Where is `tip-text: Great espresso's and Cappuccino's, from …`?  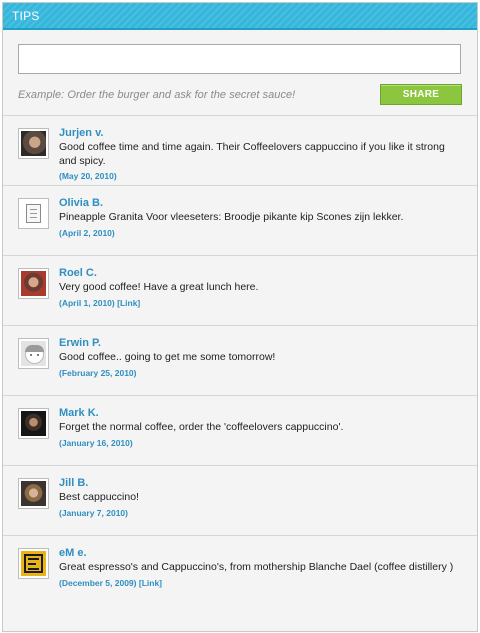 tip-text: Great espresso's and Cappuccino's, from … is located at coordinates (256, 567).